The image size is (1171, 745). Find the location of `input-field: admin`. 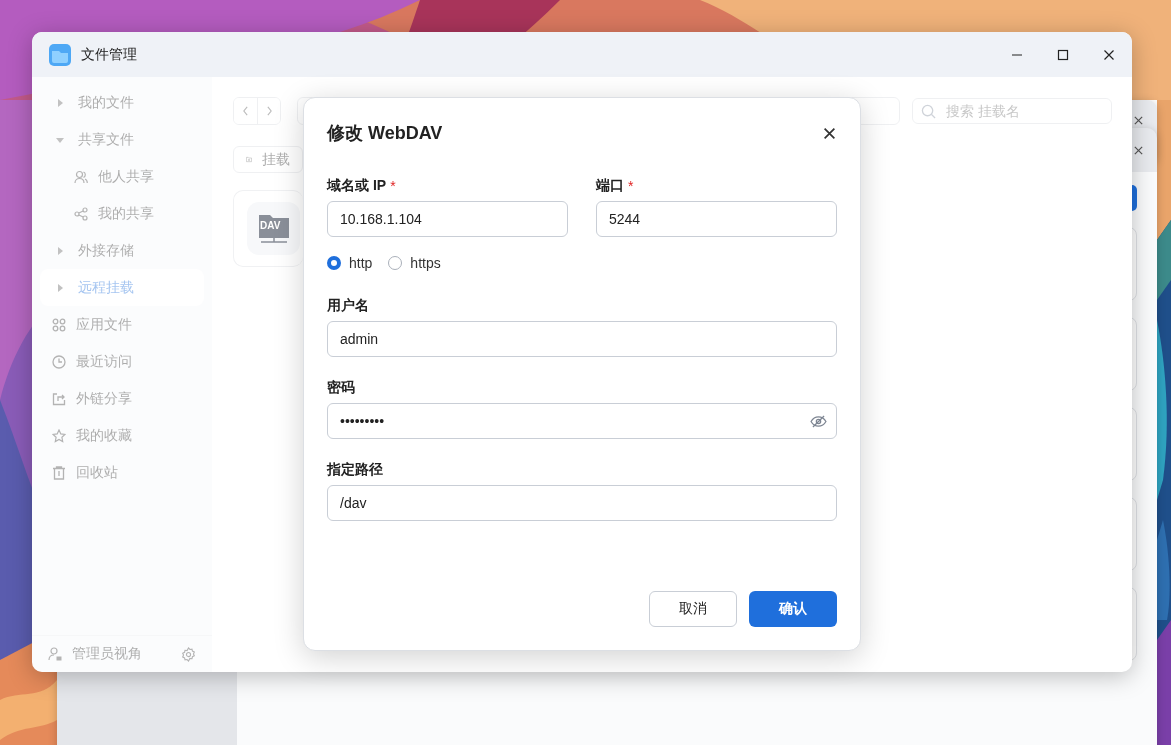

input-field: admin is located at coordinates (582, 339).